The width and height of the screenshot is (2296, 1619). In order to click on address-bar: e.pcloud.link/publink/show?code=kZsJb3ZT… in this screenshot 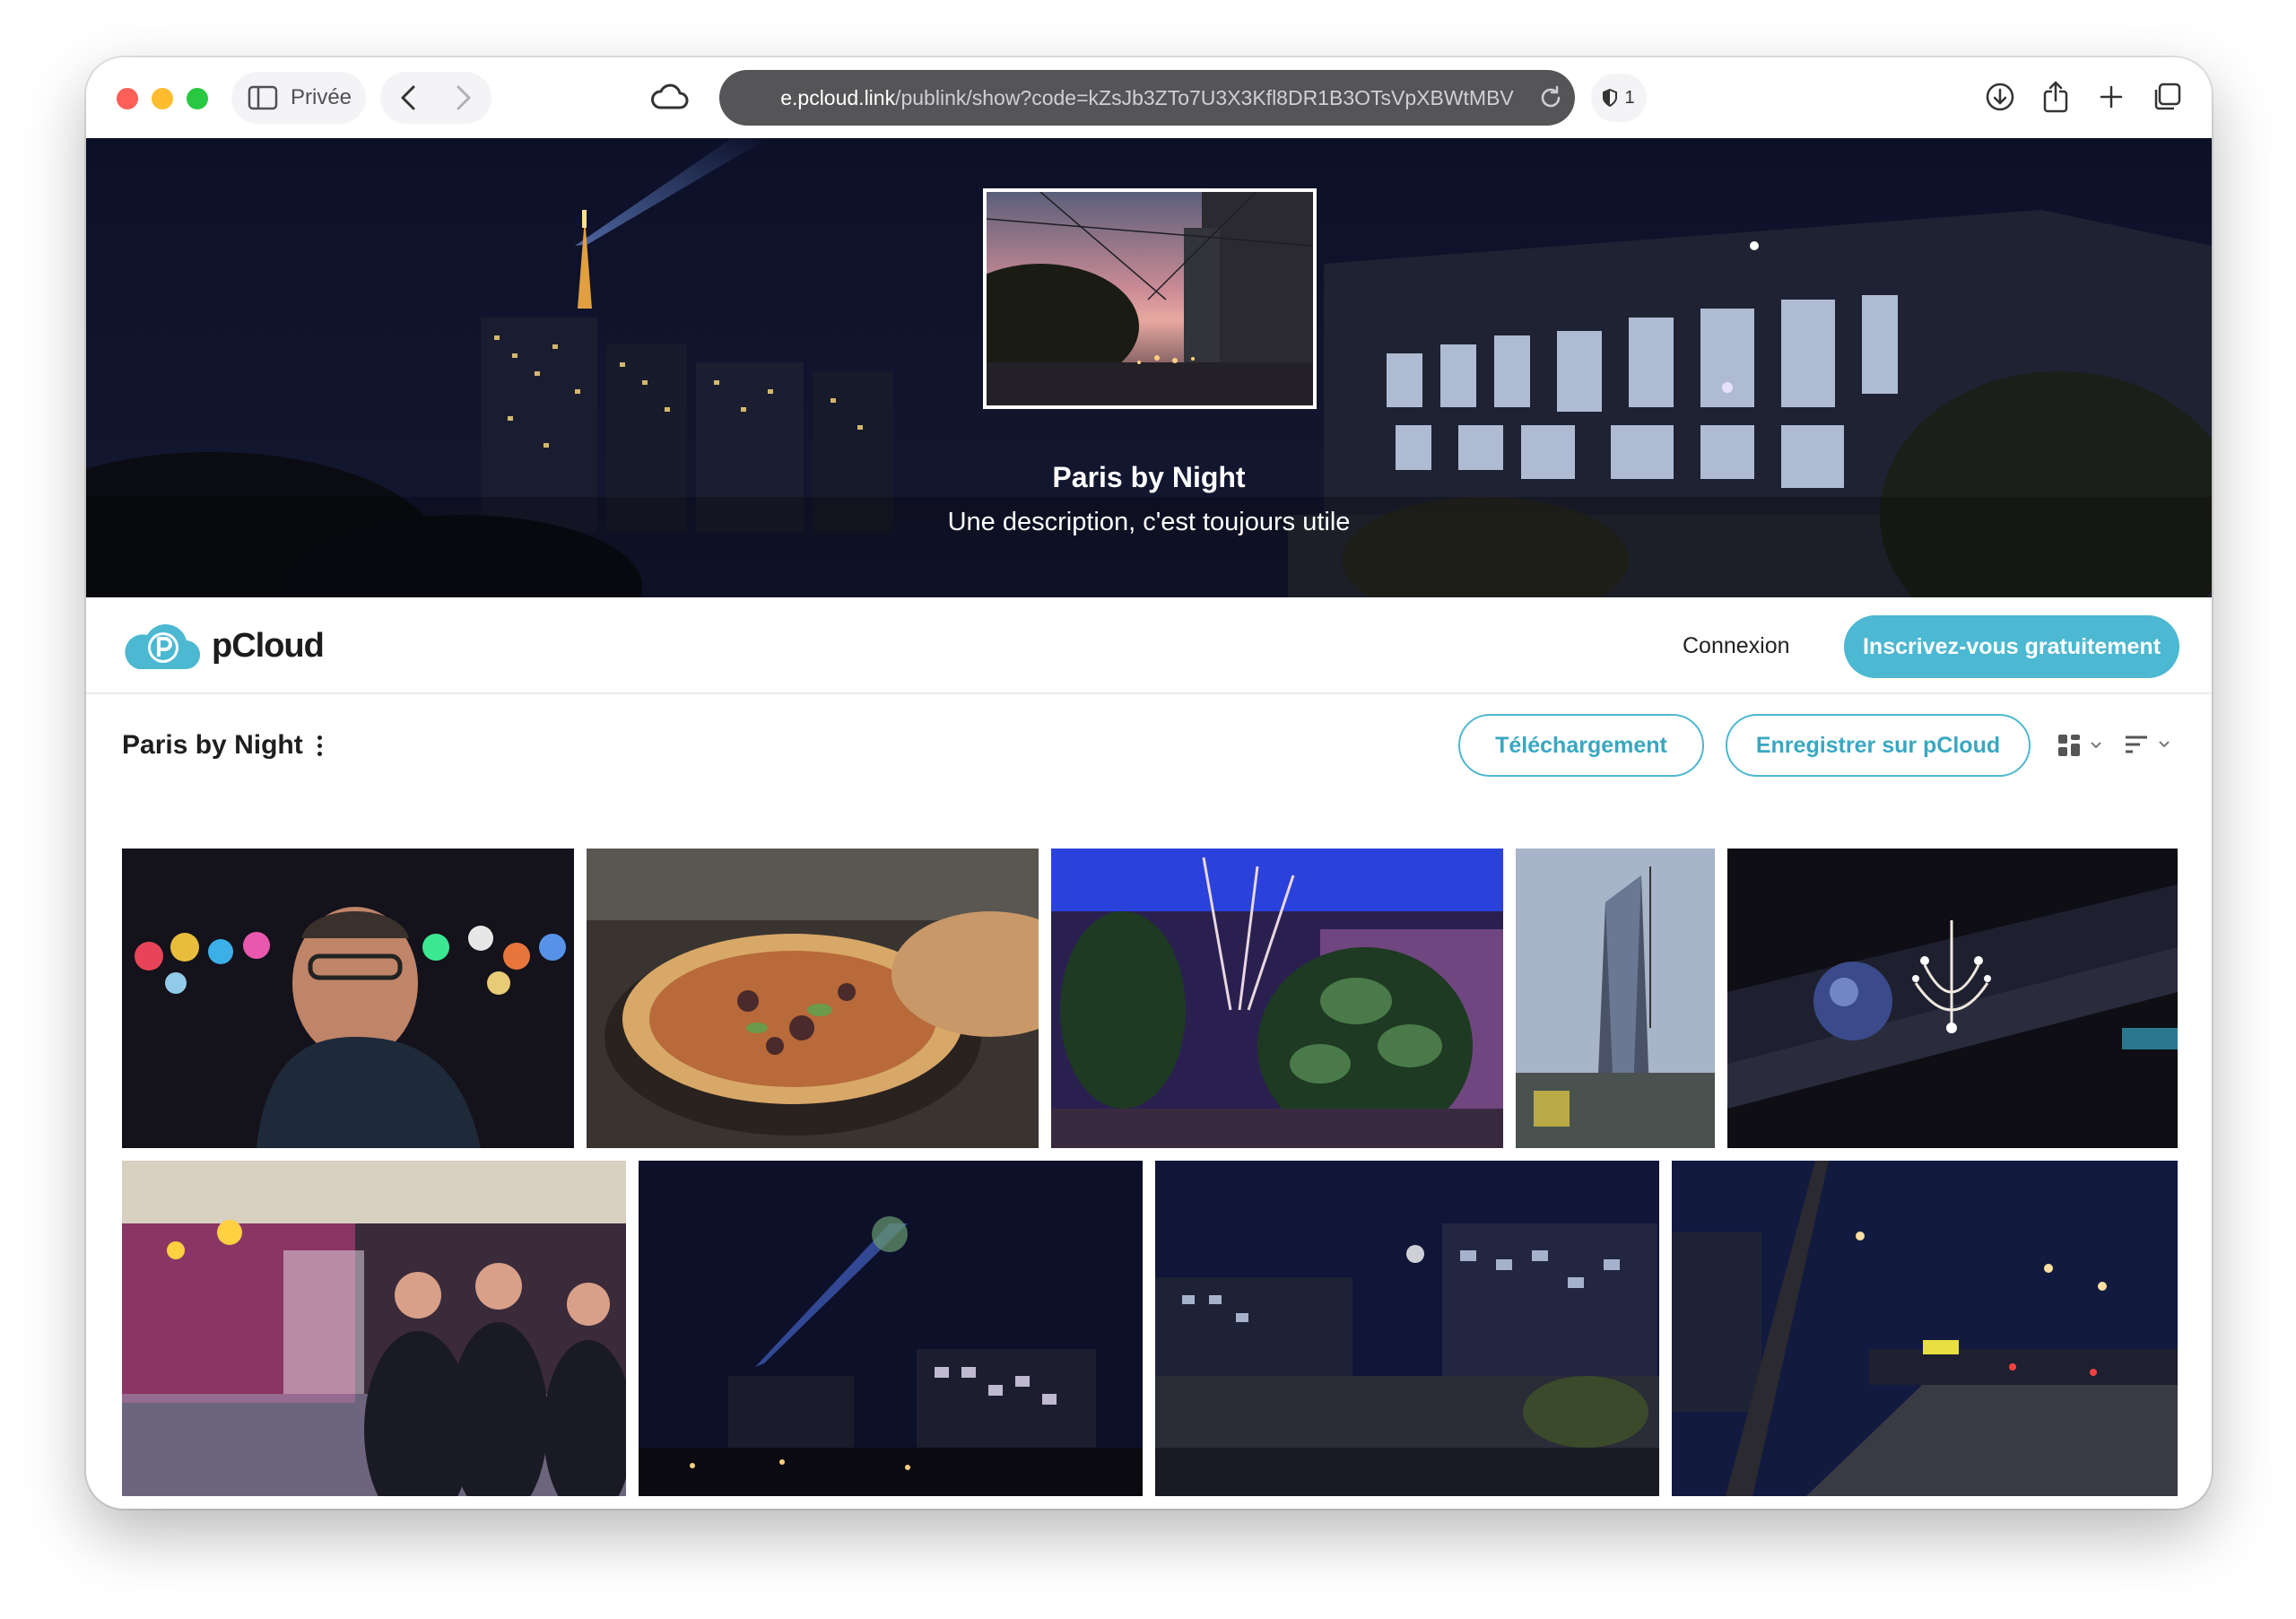, I will do `click(1147, 98)`.